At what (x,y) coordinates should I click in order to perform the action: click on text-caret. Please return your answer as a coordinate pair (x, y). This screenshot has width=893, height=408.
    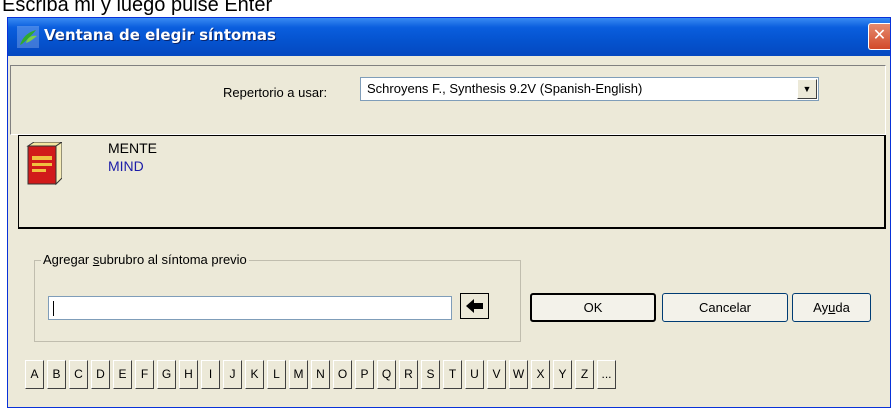
    Looking at the image, I should click on (53, 308).